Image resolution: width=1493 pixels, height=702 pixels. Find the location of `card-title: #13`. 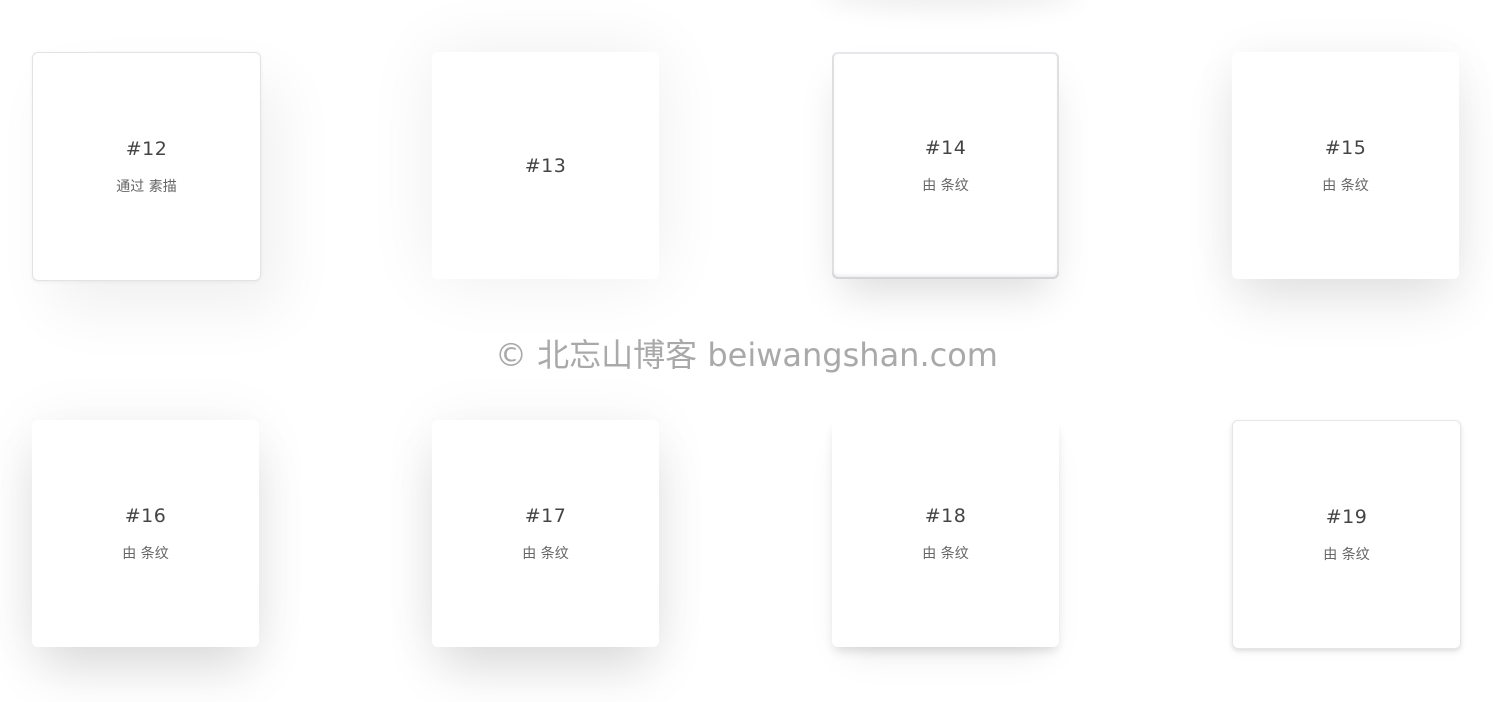

card-title: #13 is located at coordinates (545, 165).